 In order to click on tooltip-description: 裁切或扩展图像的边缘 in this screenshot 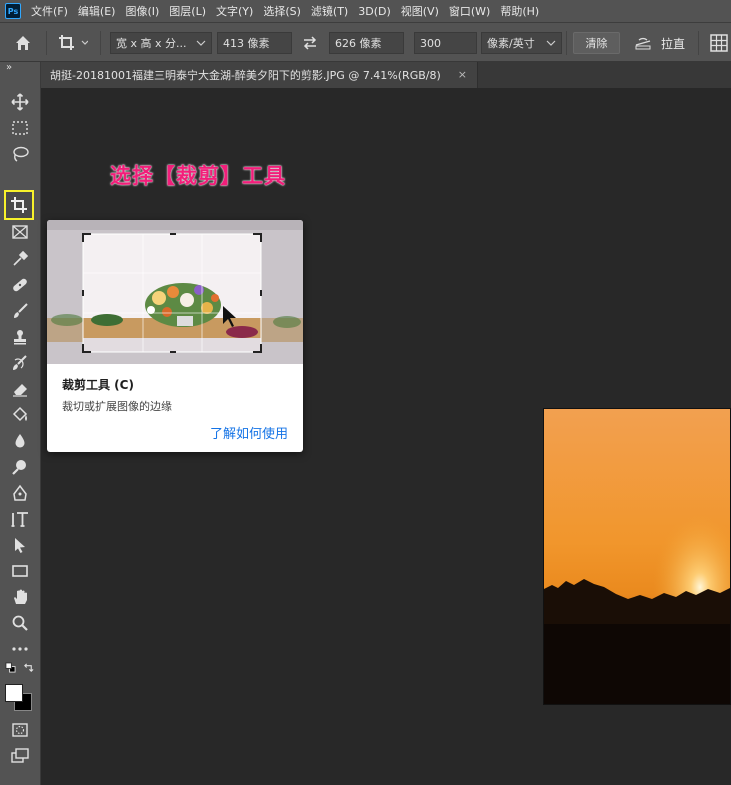, I will do `click(117, 406)`.